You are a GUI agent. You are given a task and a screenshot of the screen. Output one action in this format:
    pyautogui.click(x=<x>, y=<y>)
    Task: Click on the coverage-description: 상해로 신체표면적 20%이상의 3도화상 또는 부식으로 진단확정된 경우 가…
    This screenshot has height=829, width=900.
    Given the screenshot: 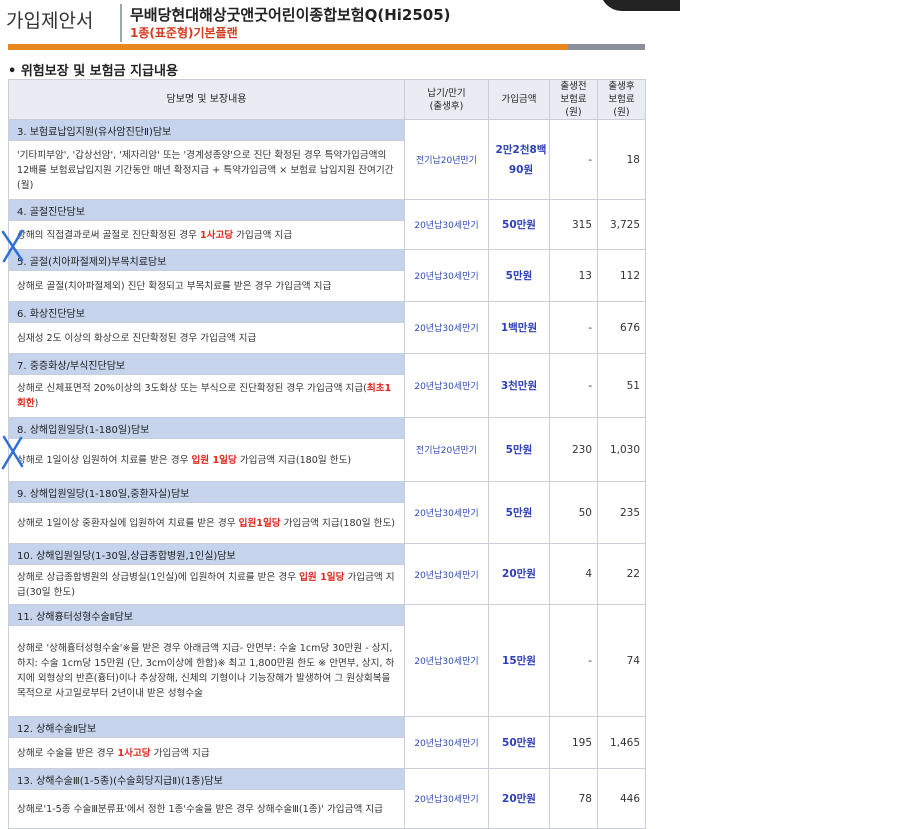 What is the action you would take?
    pyautogui.click(x=206, y=396)
    